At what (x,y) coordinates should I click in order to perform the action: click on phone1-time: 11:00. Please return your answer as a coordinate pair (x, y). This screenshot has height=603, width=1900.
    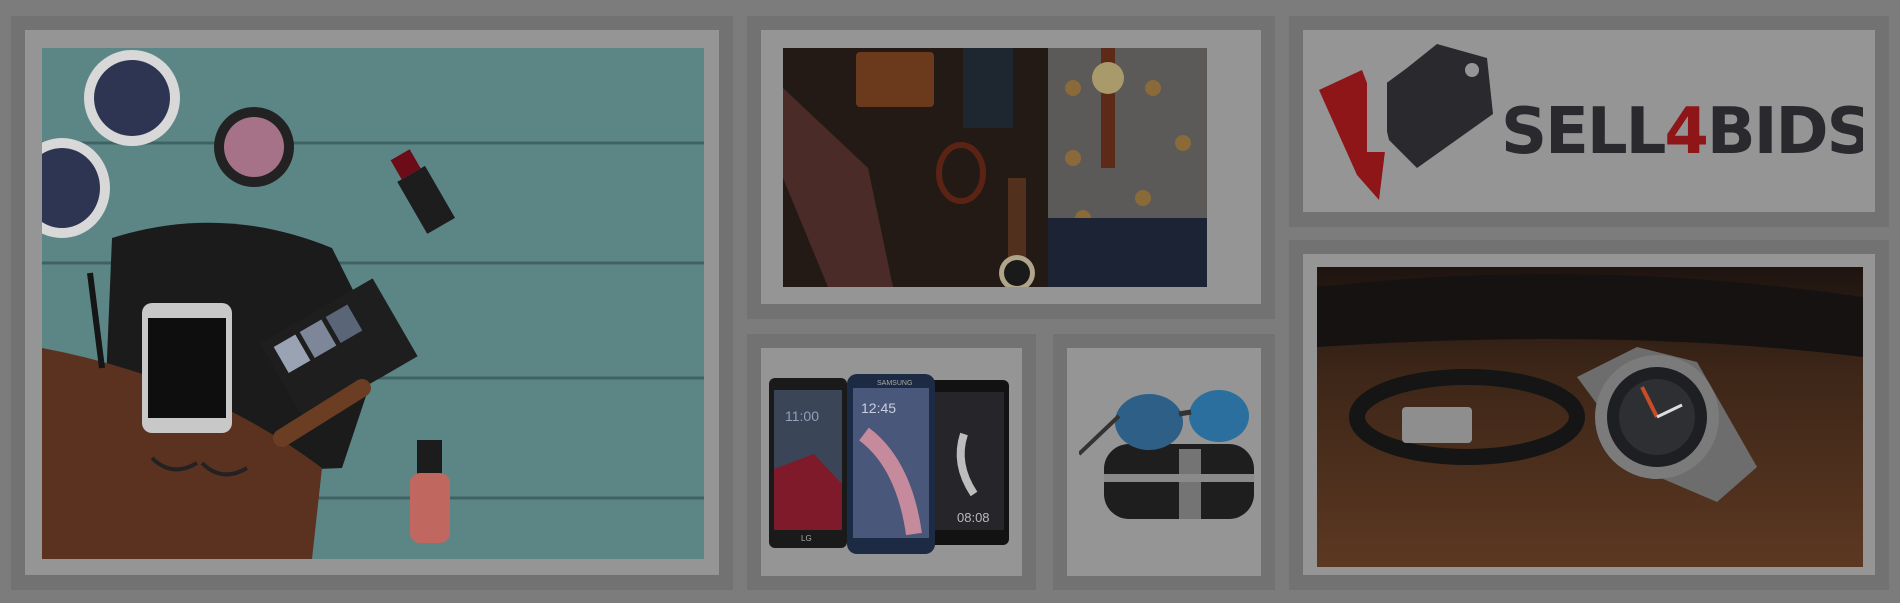
    Looking at the image, I should click on (802, 416).